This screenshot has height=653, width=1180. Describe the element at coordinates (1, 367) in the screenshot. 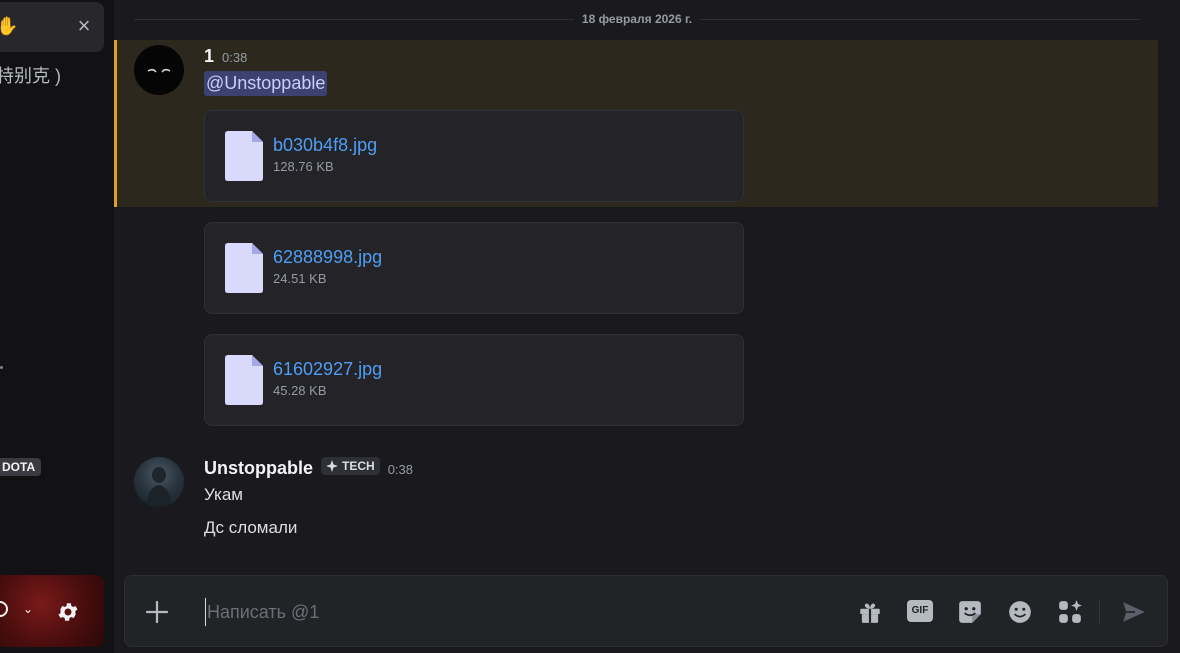

I see `status-dot` at that location.